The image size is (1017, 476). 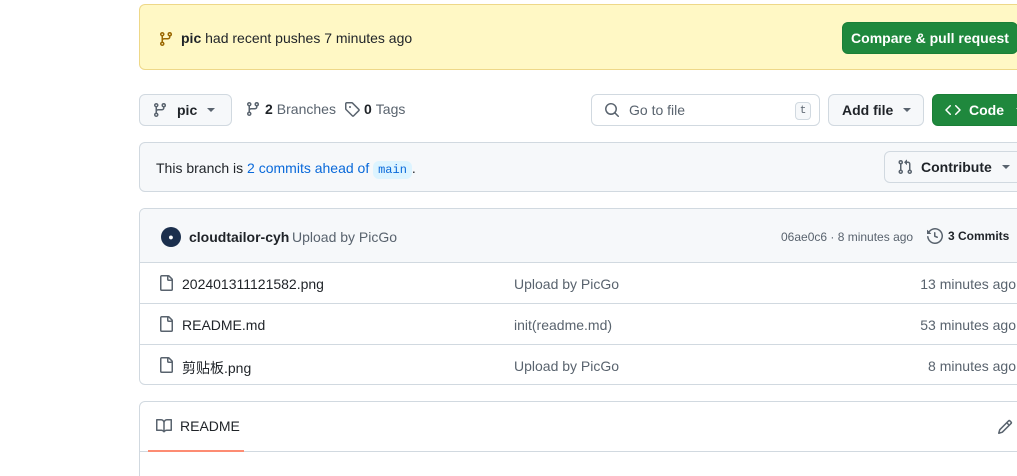 What do you see at coordinates (306, 109) in the screenshot?
I see `branches-label: Branches` at bounding box center [306, 109].